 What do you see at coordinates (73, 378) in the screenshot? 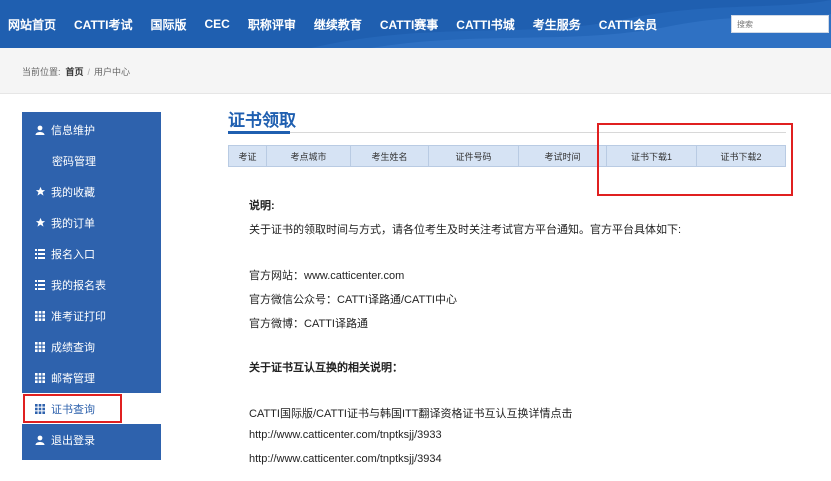
I see `sidebar-item-label: 邮寄管理` at bounding box center [73, 378].